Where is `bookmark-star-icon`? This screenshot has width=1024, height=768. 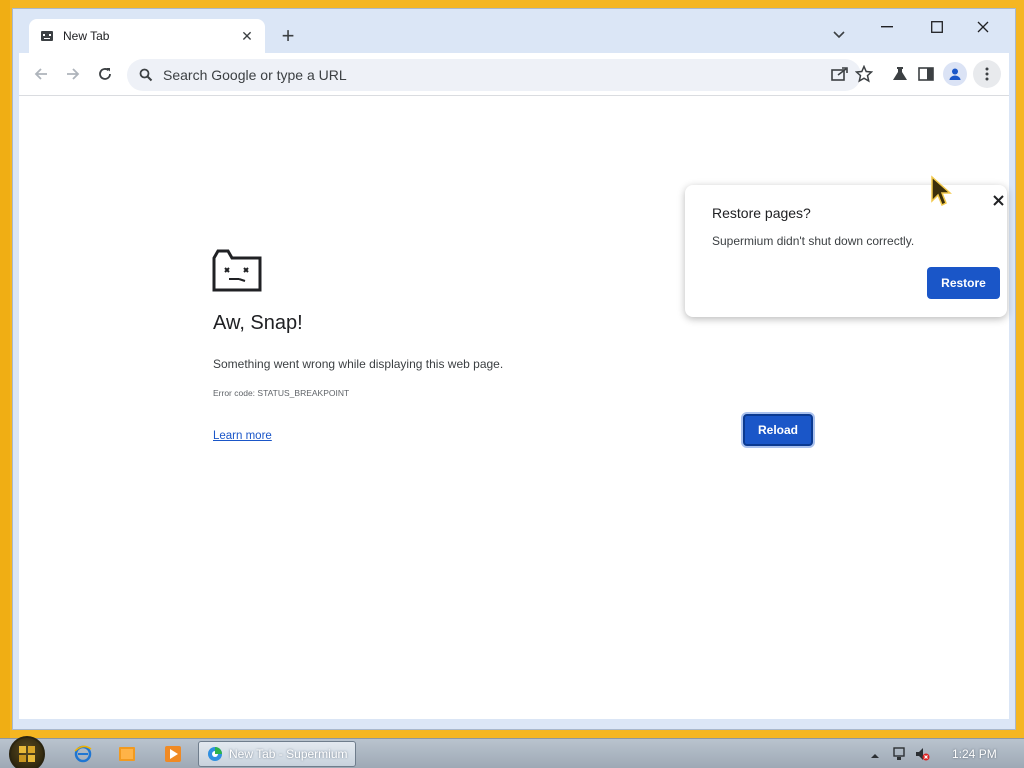 bookmark-star-icon is located at coordinates (864, 74).